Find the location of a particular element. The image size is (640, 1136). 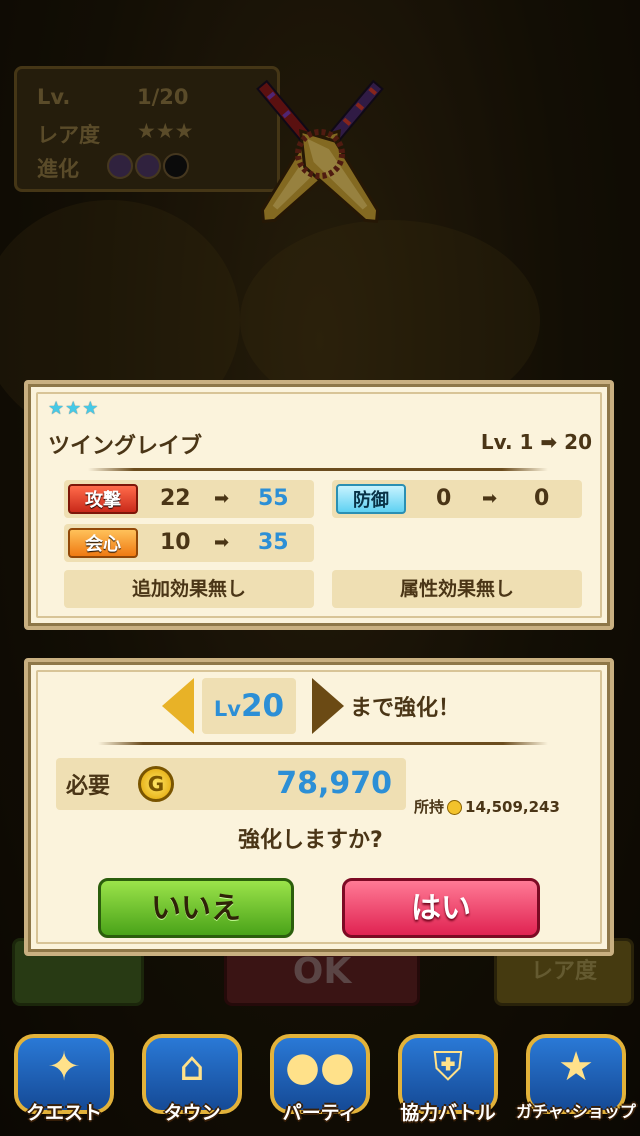

nav-quest-label: クエスト is located at coordinates (63, 1113).